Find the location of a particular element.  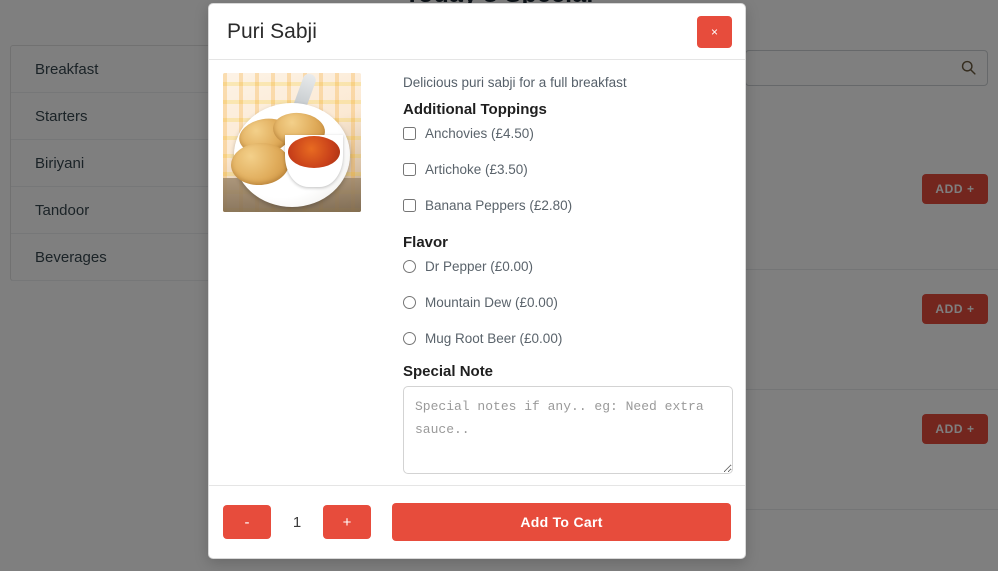

topping-label: Banana Peppers (£2.80) is located at coordinates (499, 205).